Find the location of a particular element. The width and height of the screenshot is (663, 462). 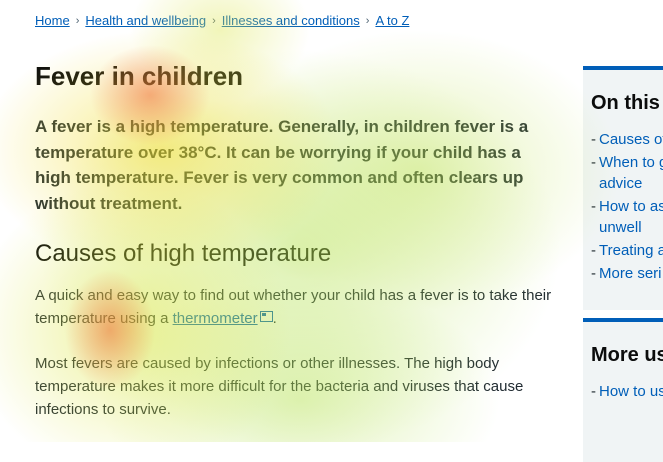

more-useful-title: More us is located at coordinates (627, 355).